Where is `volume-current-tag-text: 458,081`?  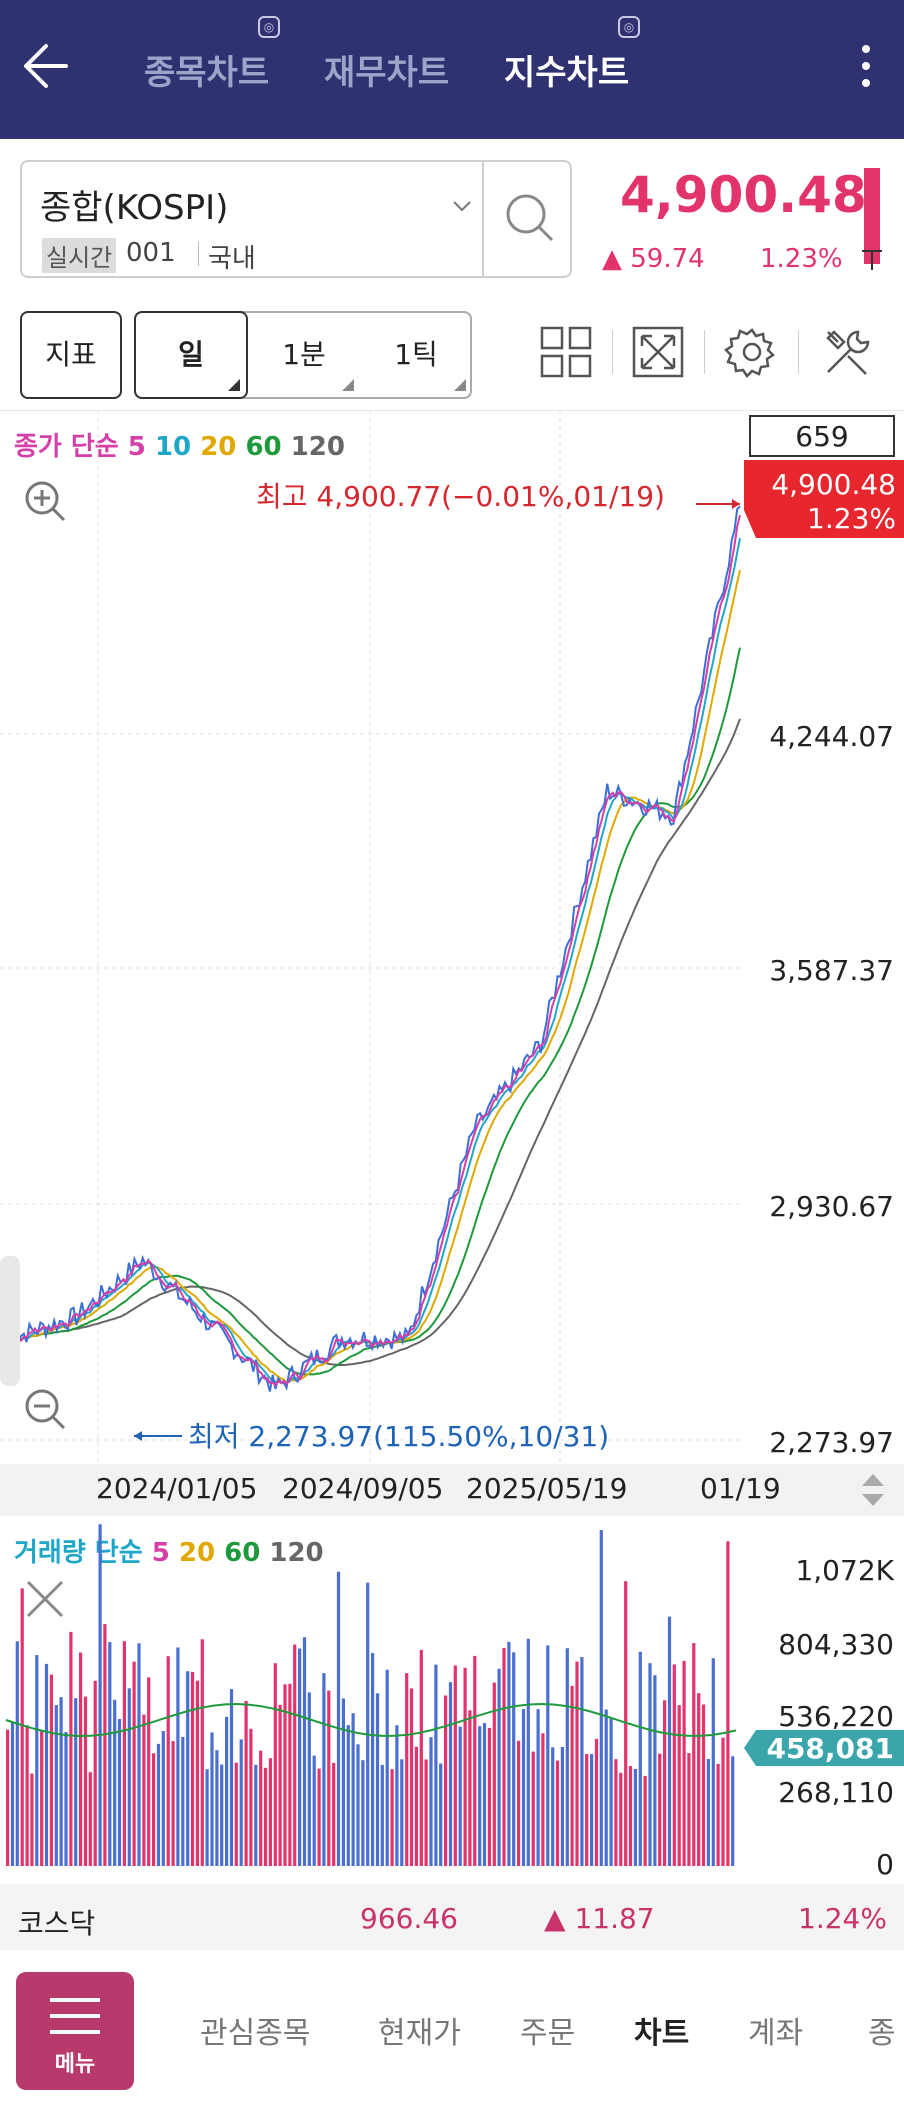 volume-current-tag-text: 458,081 is located at coordinates (830, 1748).